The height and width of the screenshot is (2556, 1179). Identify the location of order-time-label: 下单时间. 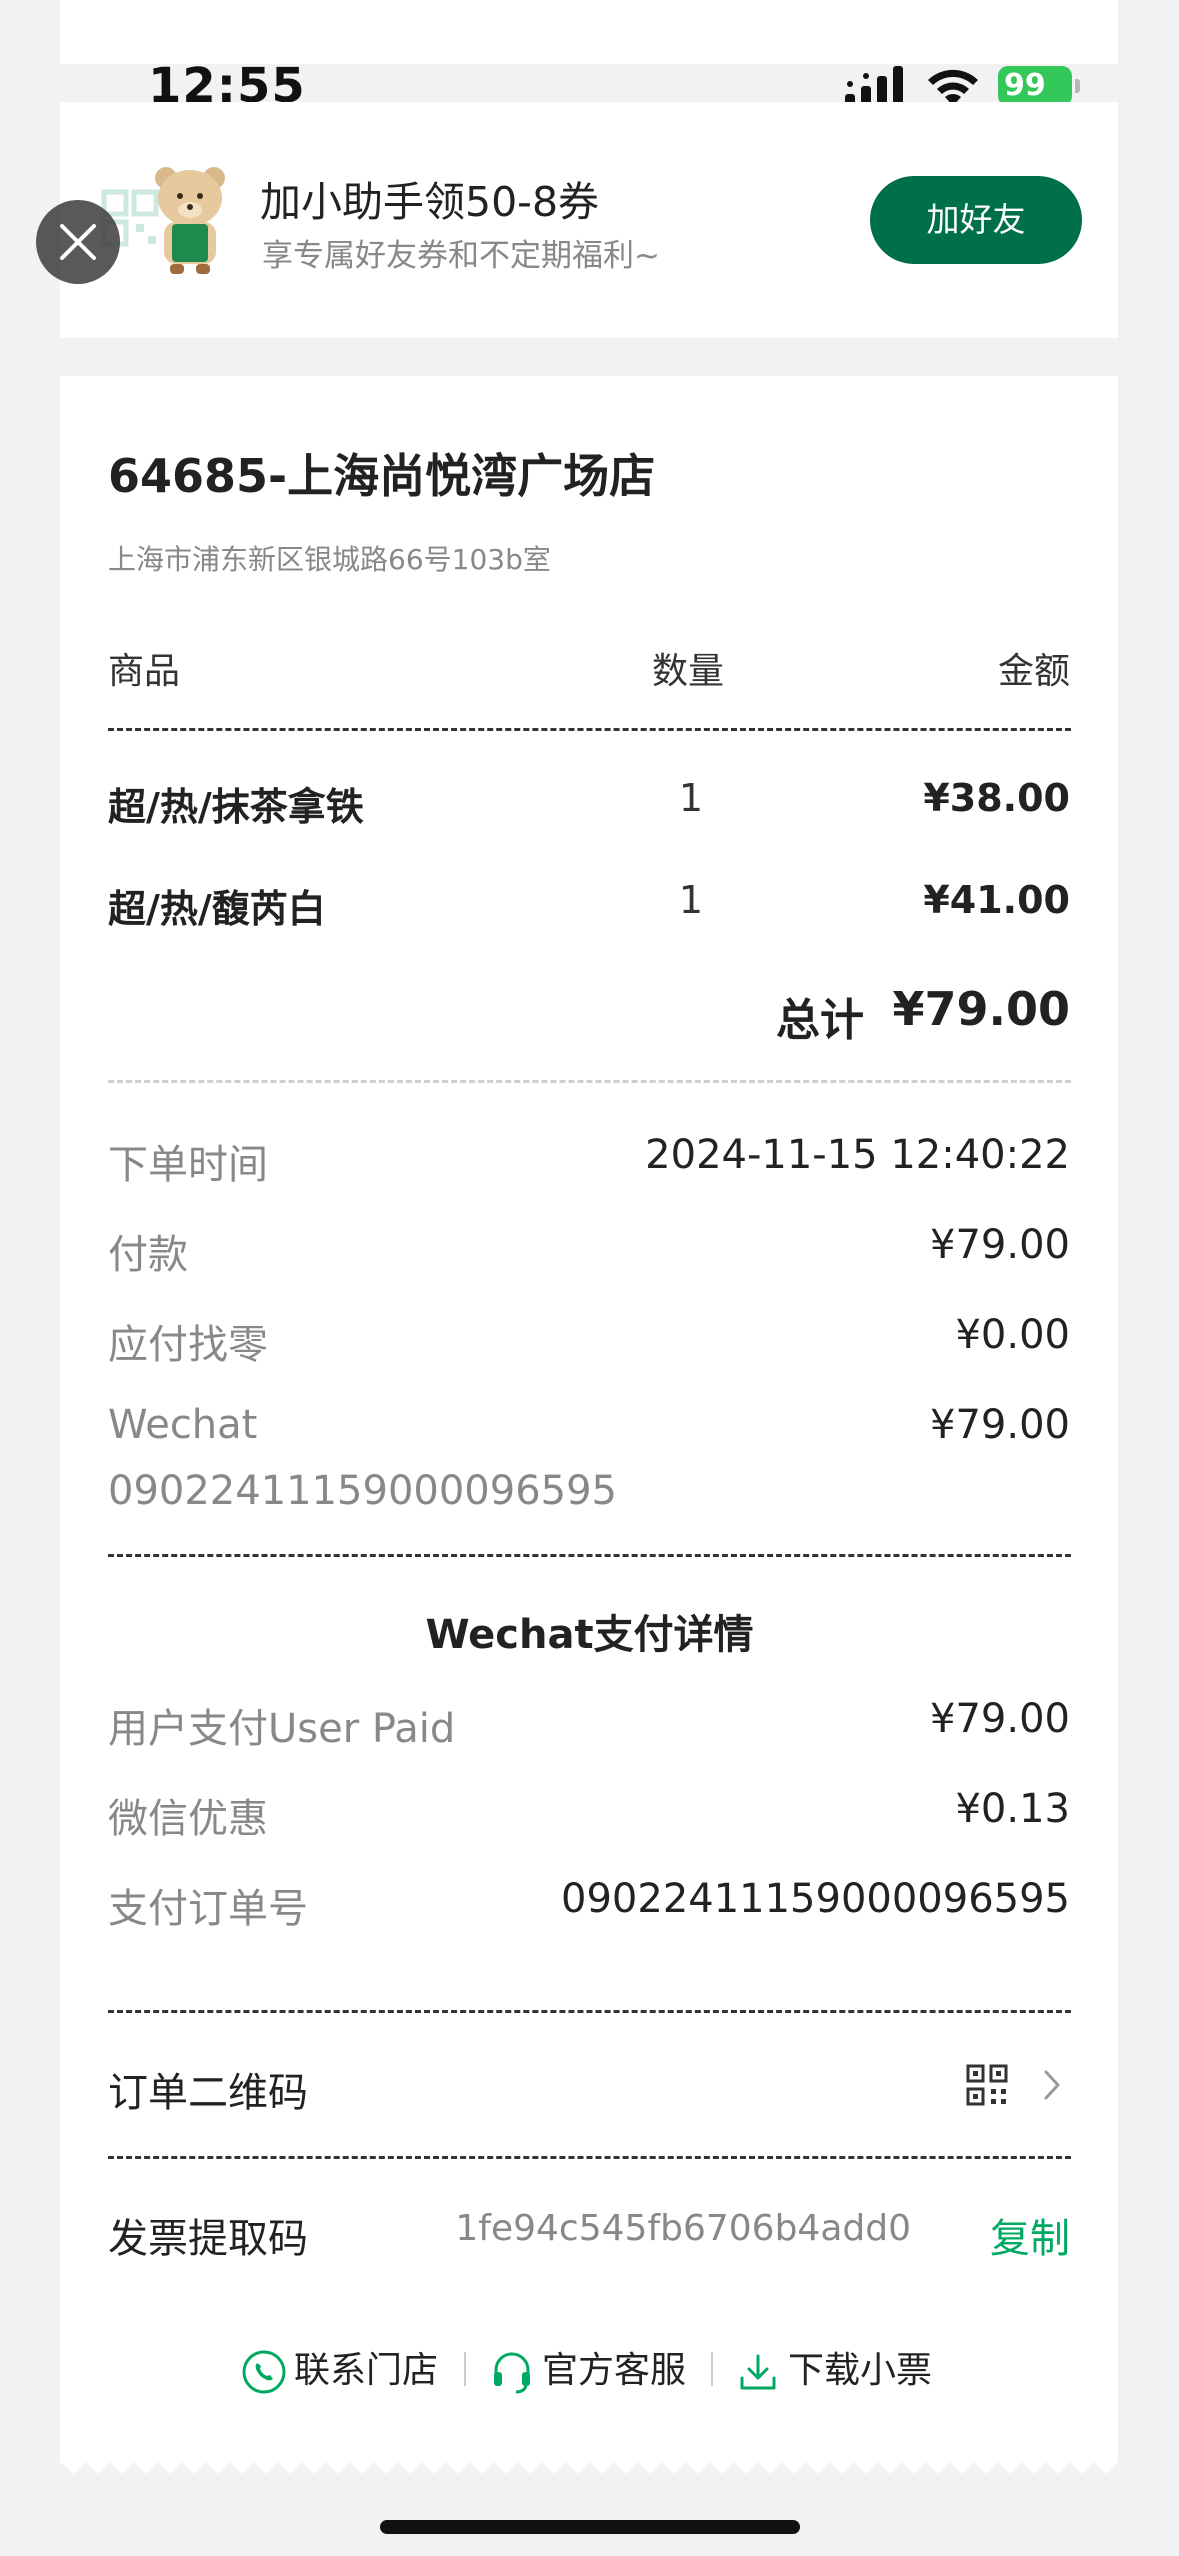
(188, 1165).